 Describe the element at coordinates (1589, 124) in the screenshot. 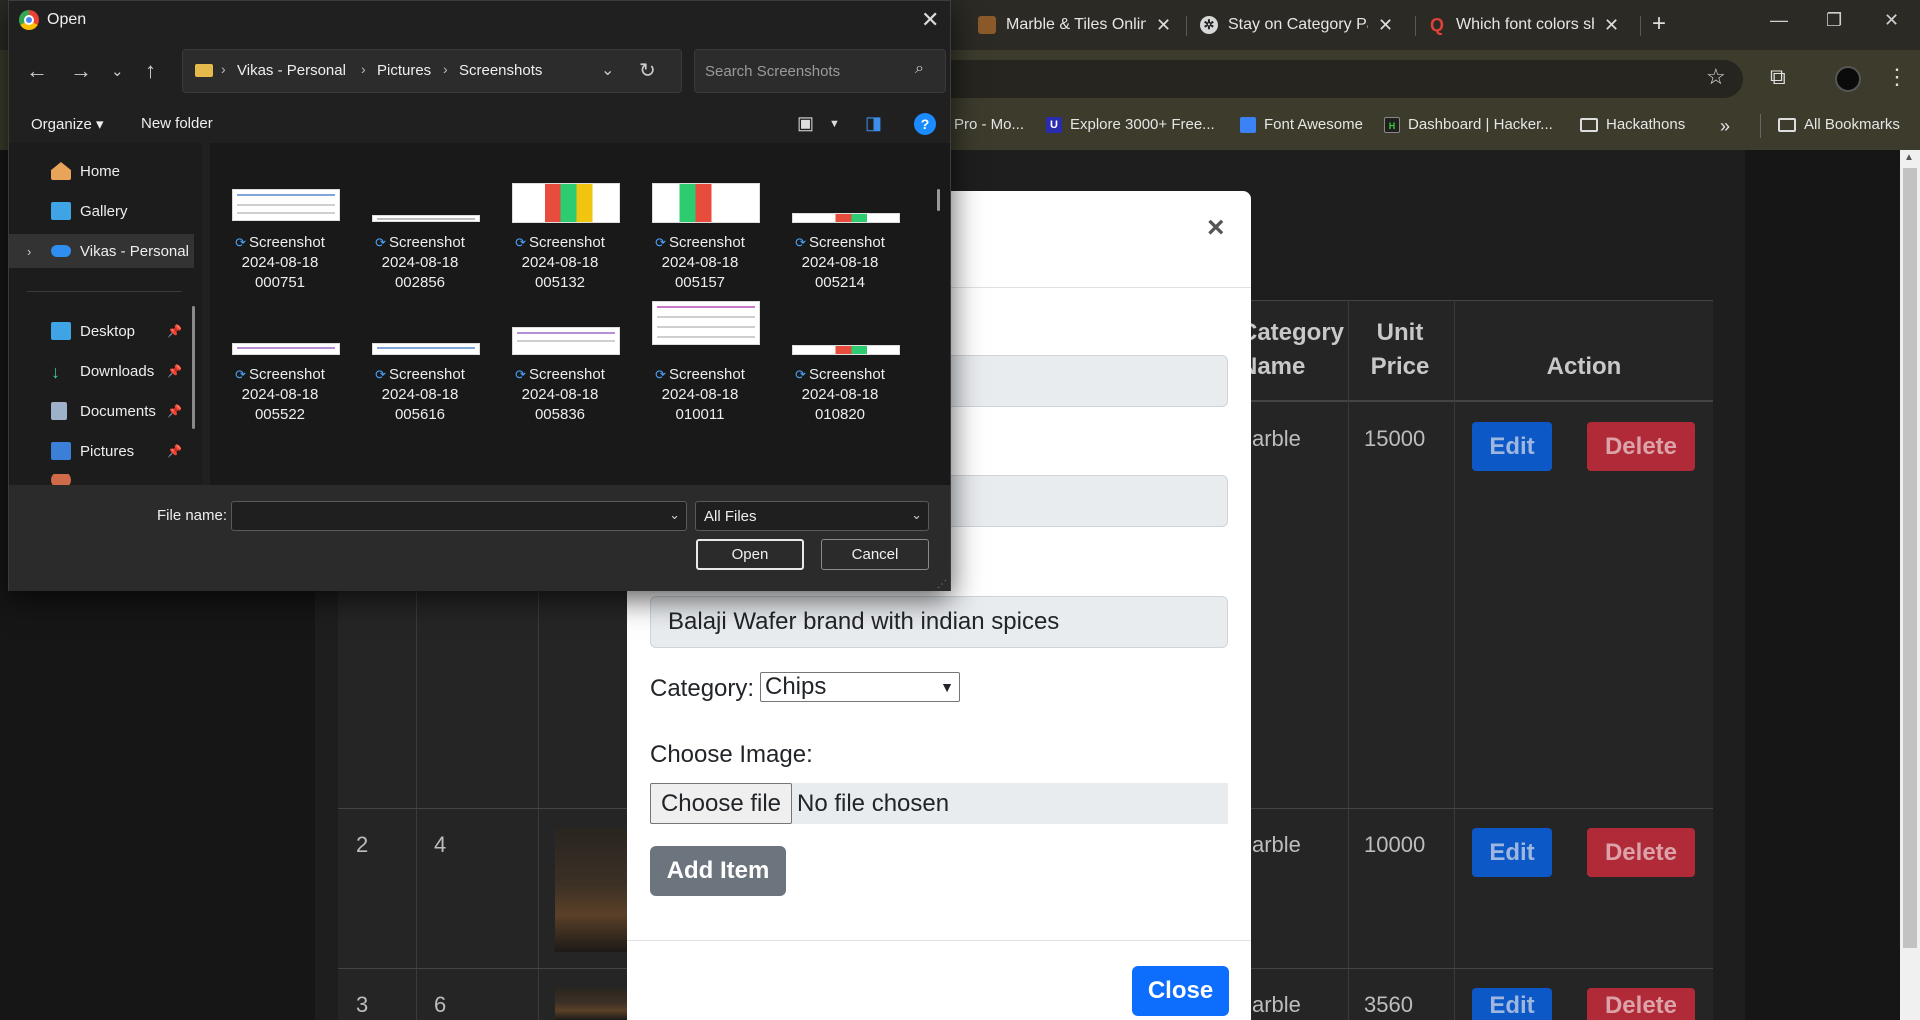

I see `folder-icon` at that location.